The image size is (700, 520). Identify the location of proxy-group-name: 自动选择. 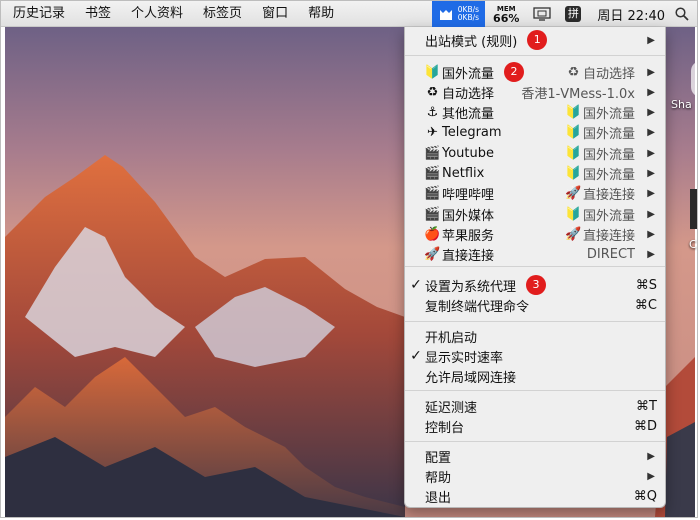
(468, 94).